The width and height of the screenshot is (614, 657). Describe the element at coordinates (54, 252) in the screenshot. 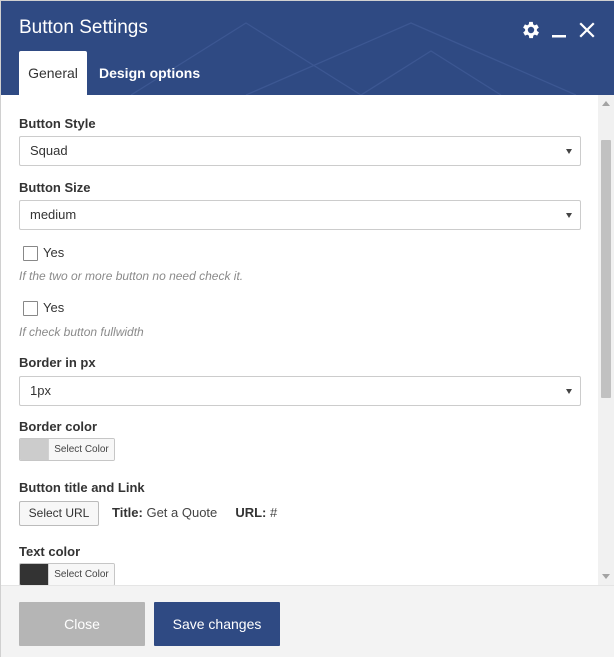

I see `inline-checkbox-label: Yes` at that location.